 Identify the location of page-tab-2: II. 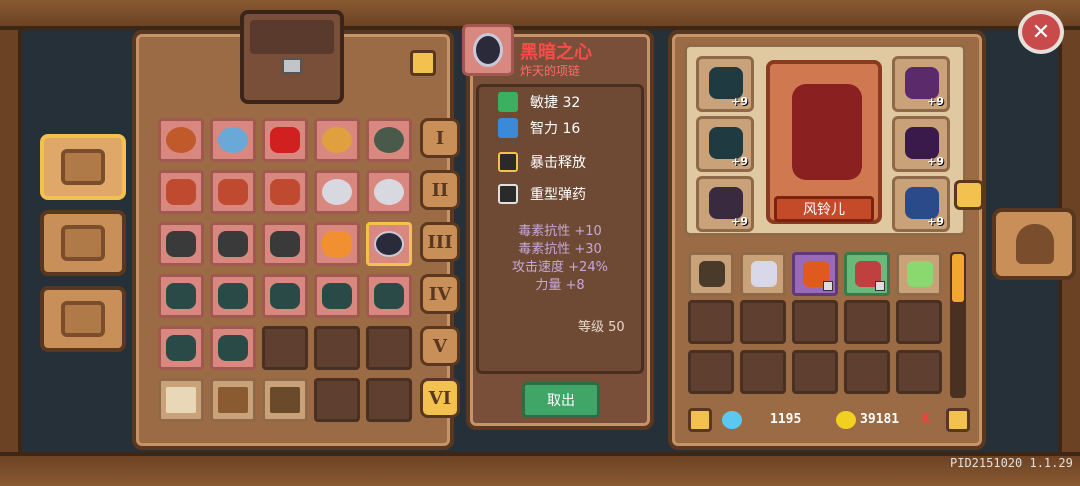
(440, 190).